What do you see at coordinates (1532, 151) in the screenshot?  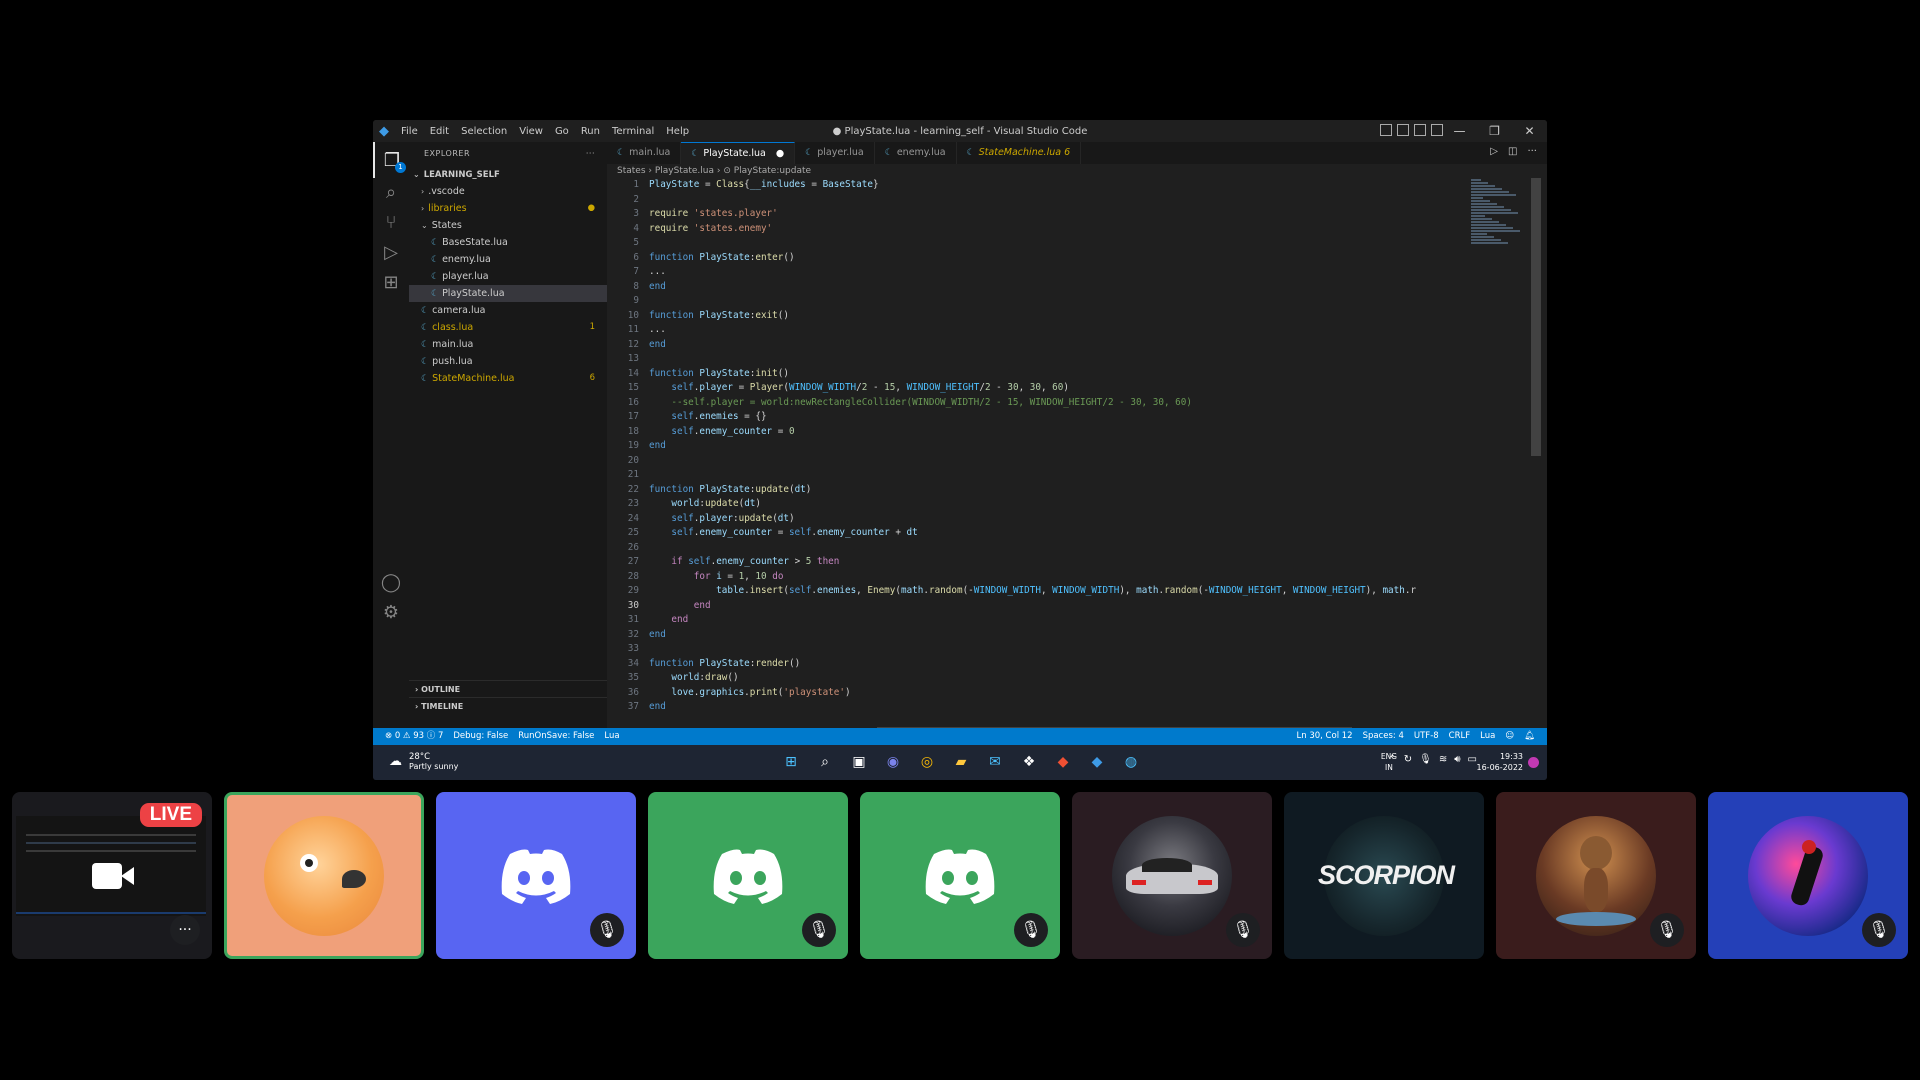 I see `more-actions-icon: ···` at bounding box center [1532, 151].